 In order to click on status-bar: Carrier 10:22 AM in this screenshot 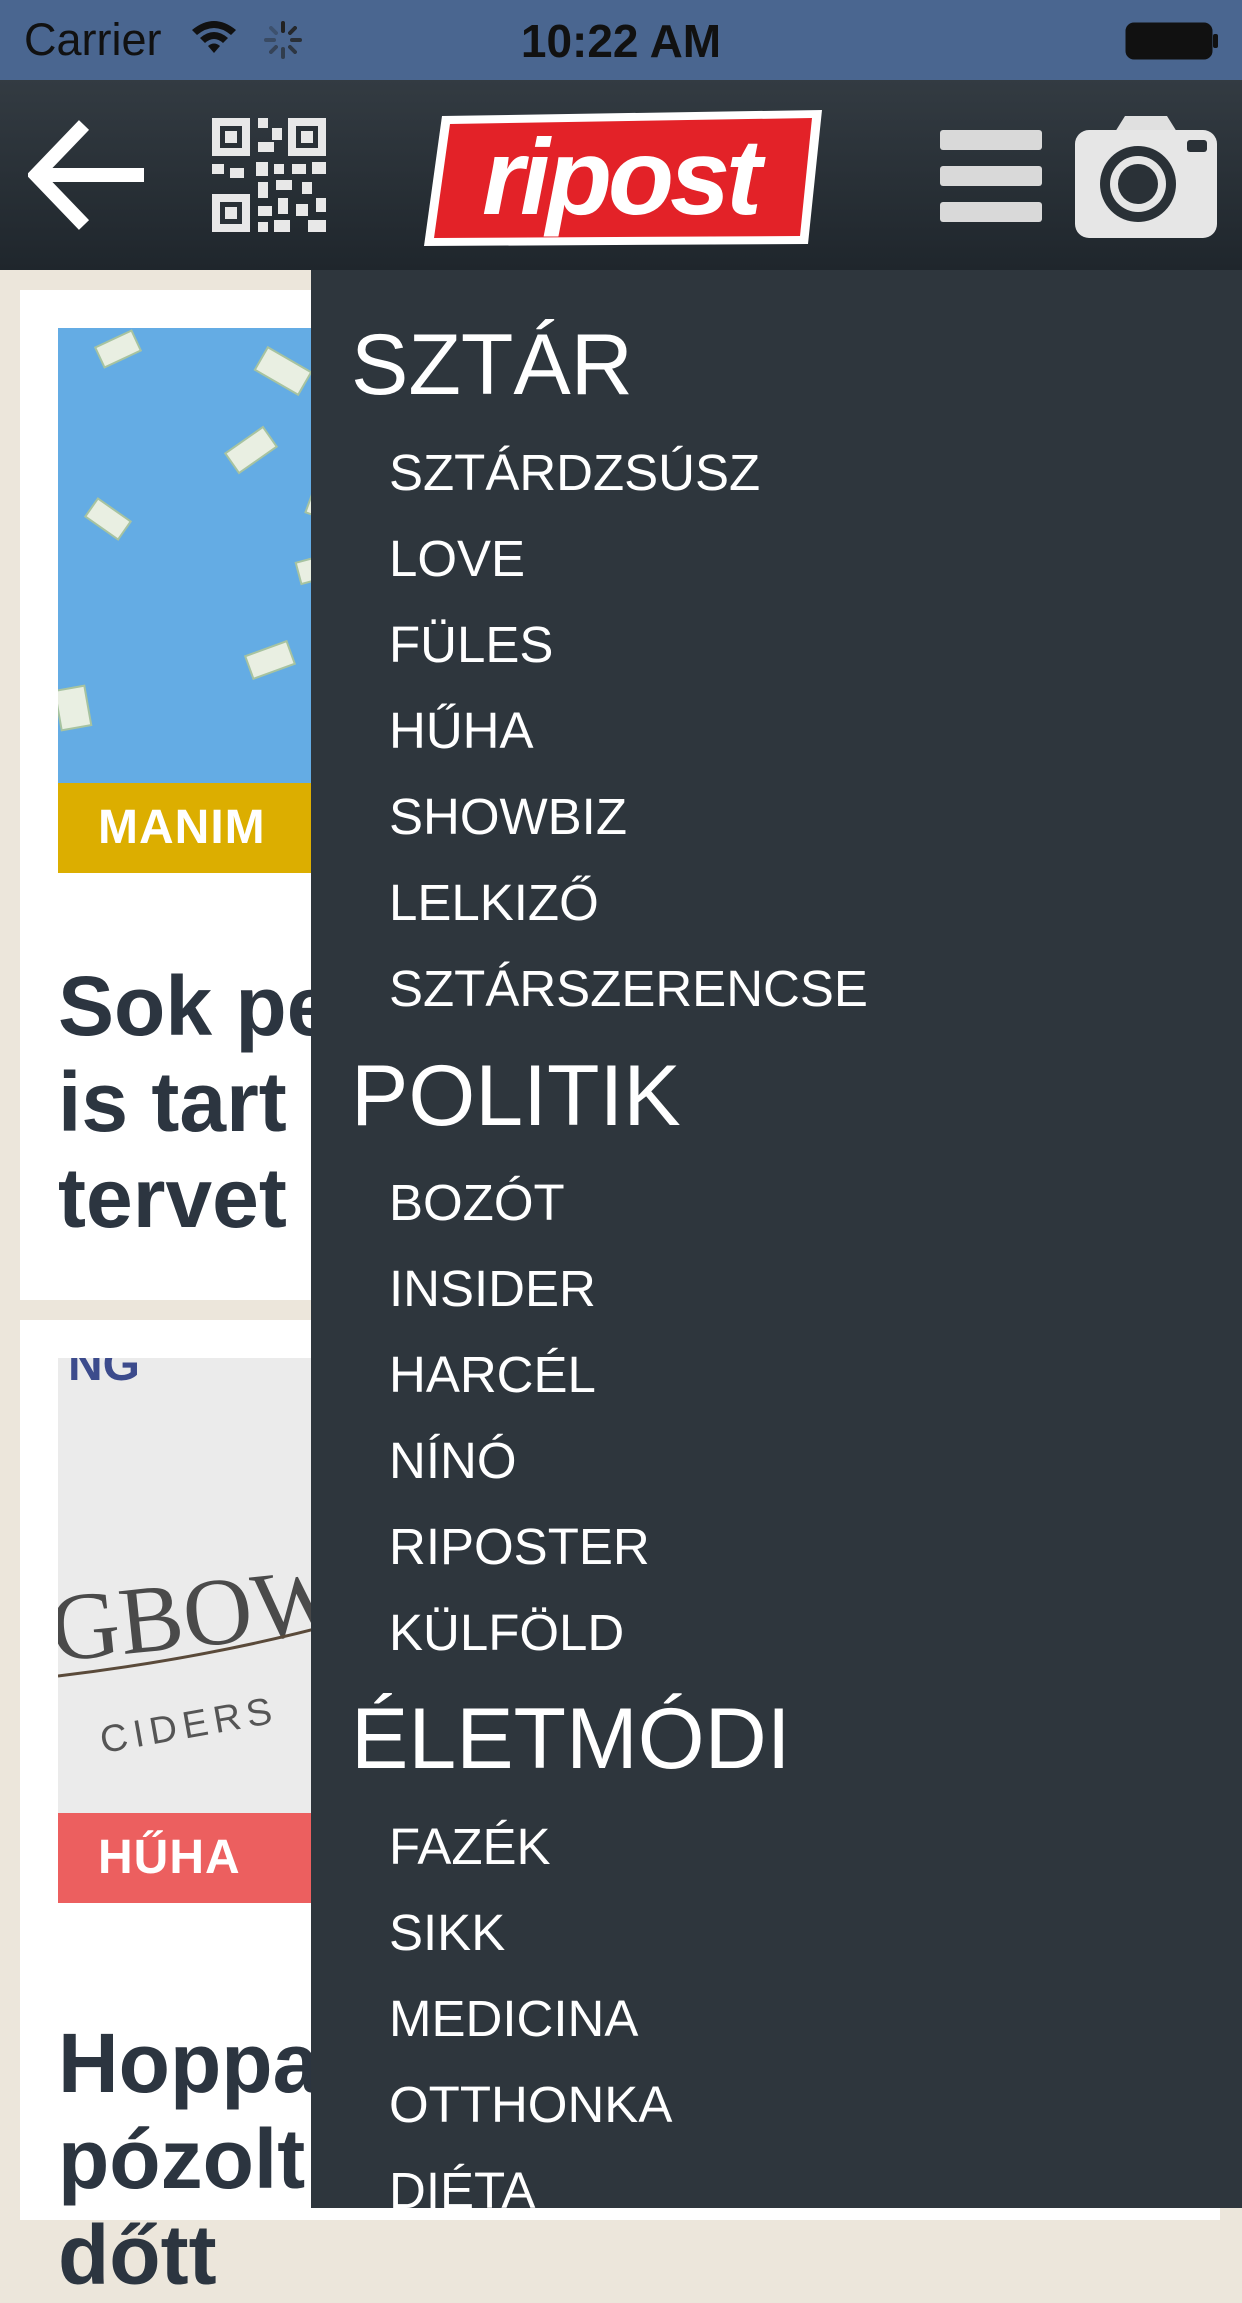, I will do `click(621, 40)`.